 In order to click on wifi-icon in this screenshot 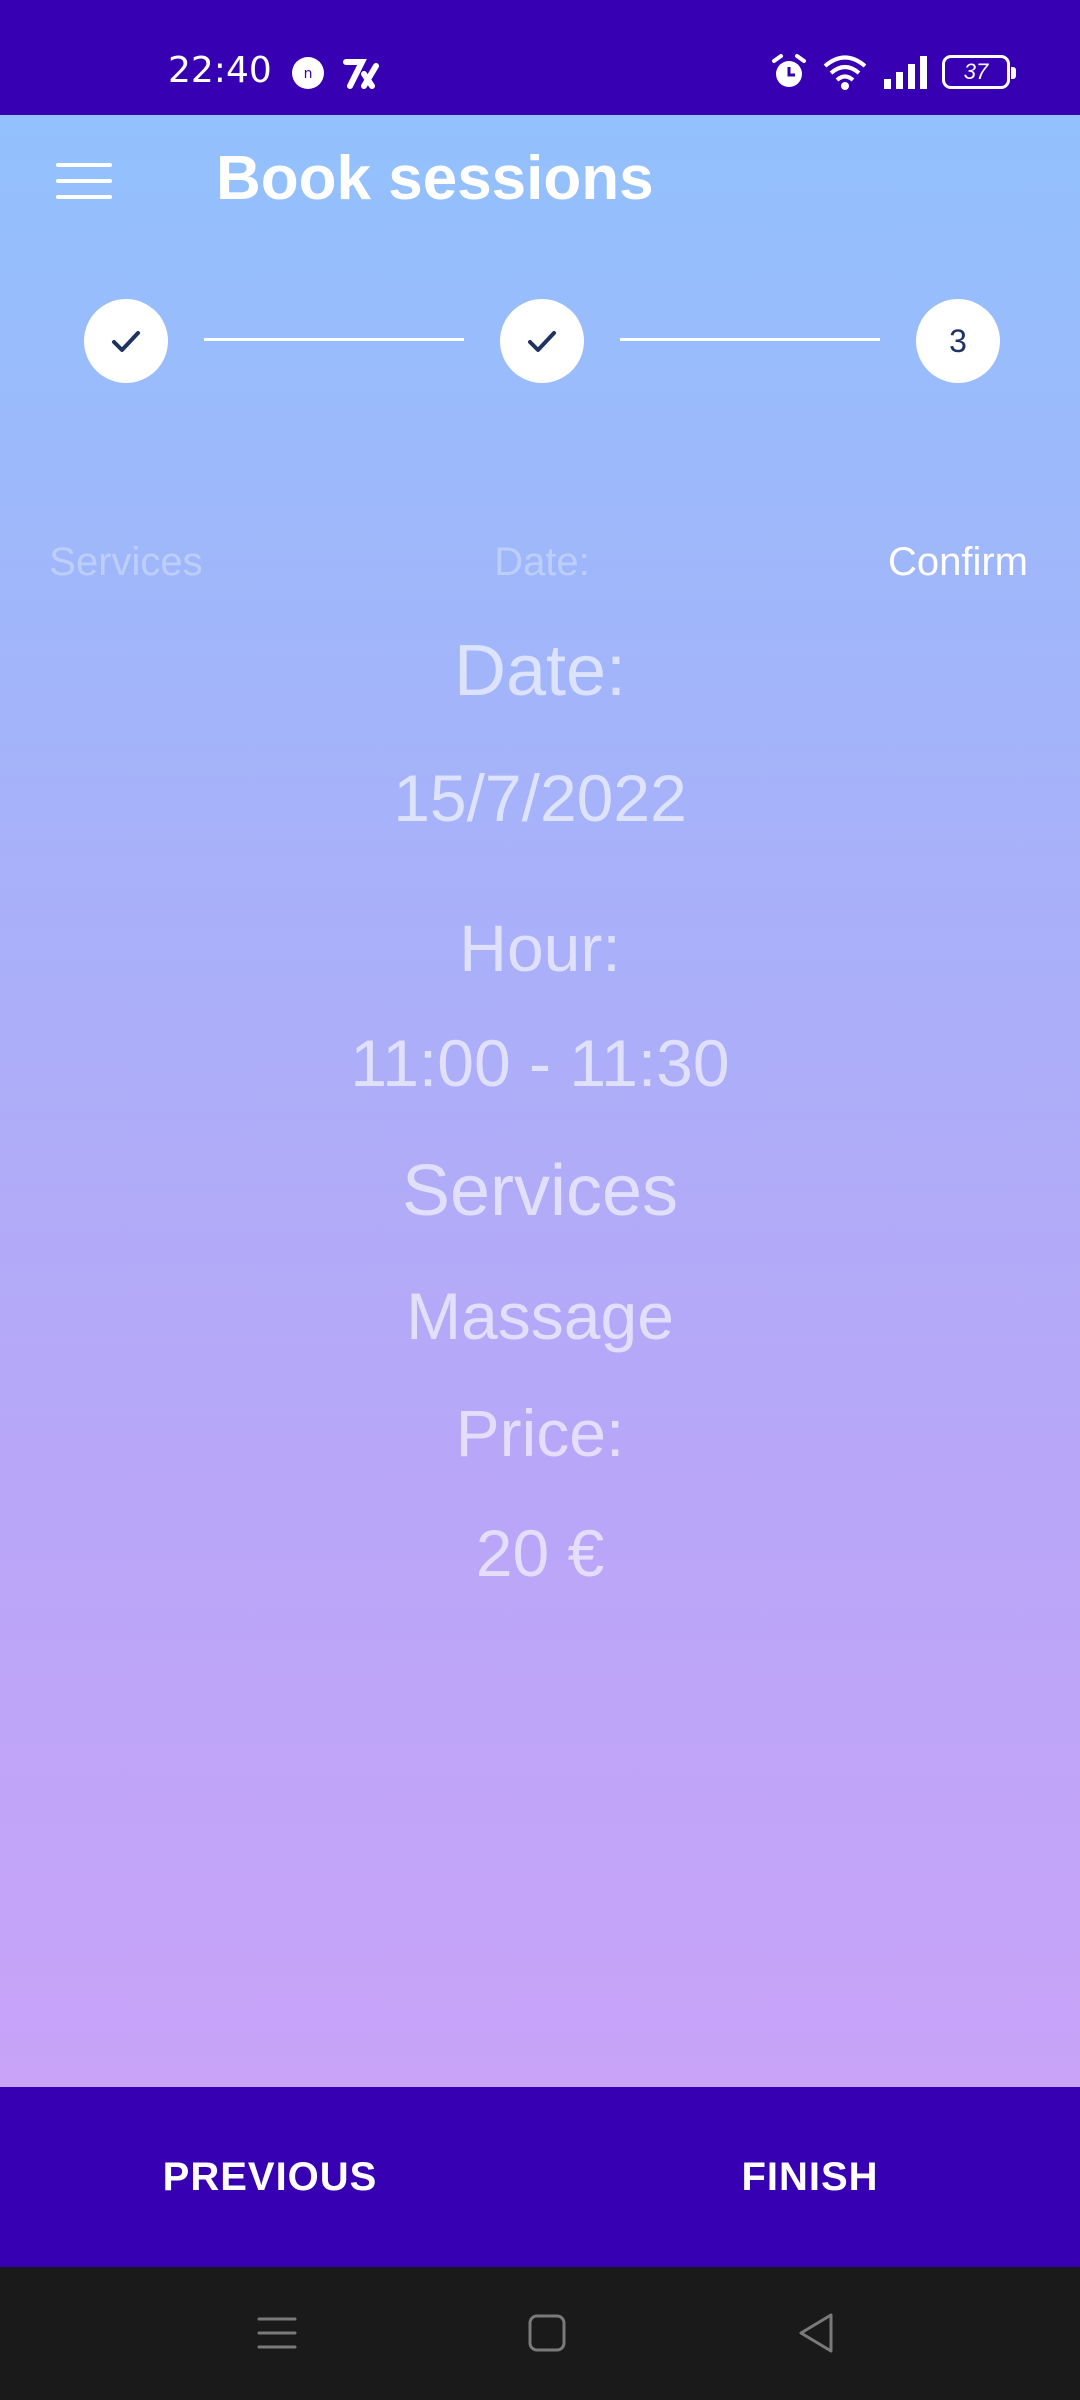, I will do `click(845, 72)`.